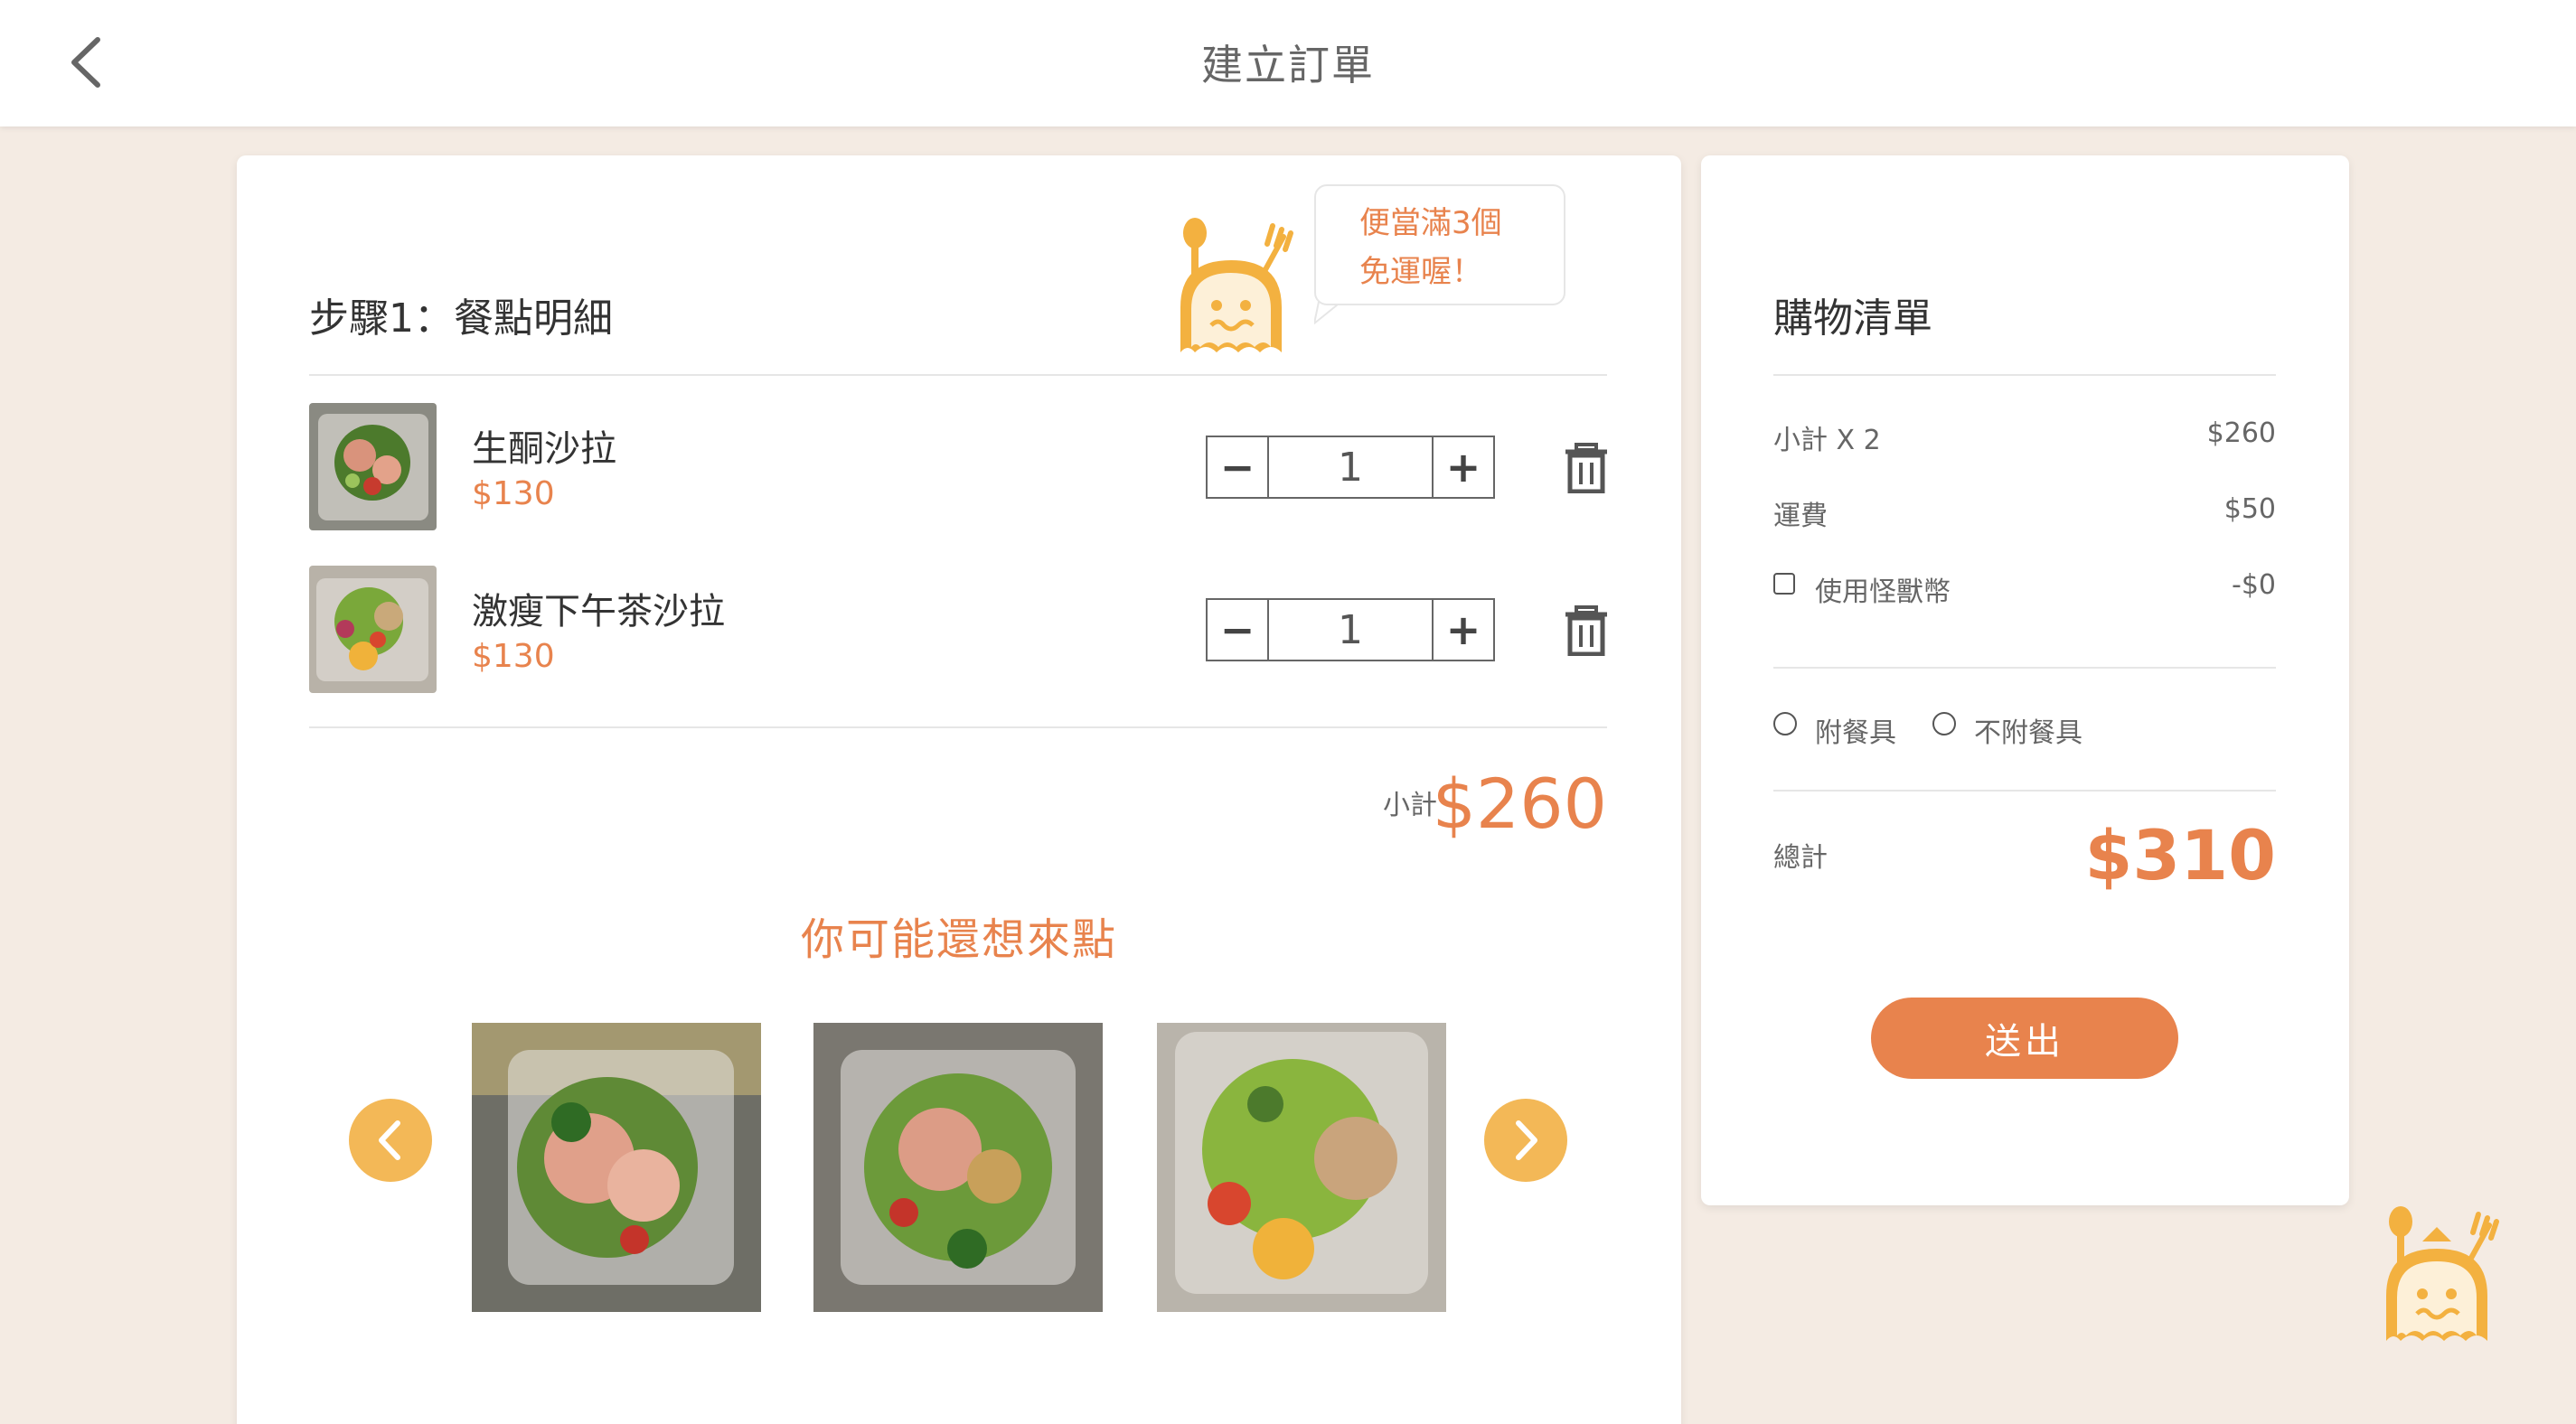 Image resolution: width=2576 pixels, height=1424 pixels. What do you see at coordinates (1520, 804) in the screenshot?
I see `subtotal-value: $260` at bounding box center [1520, 804].